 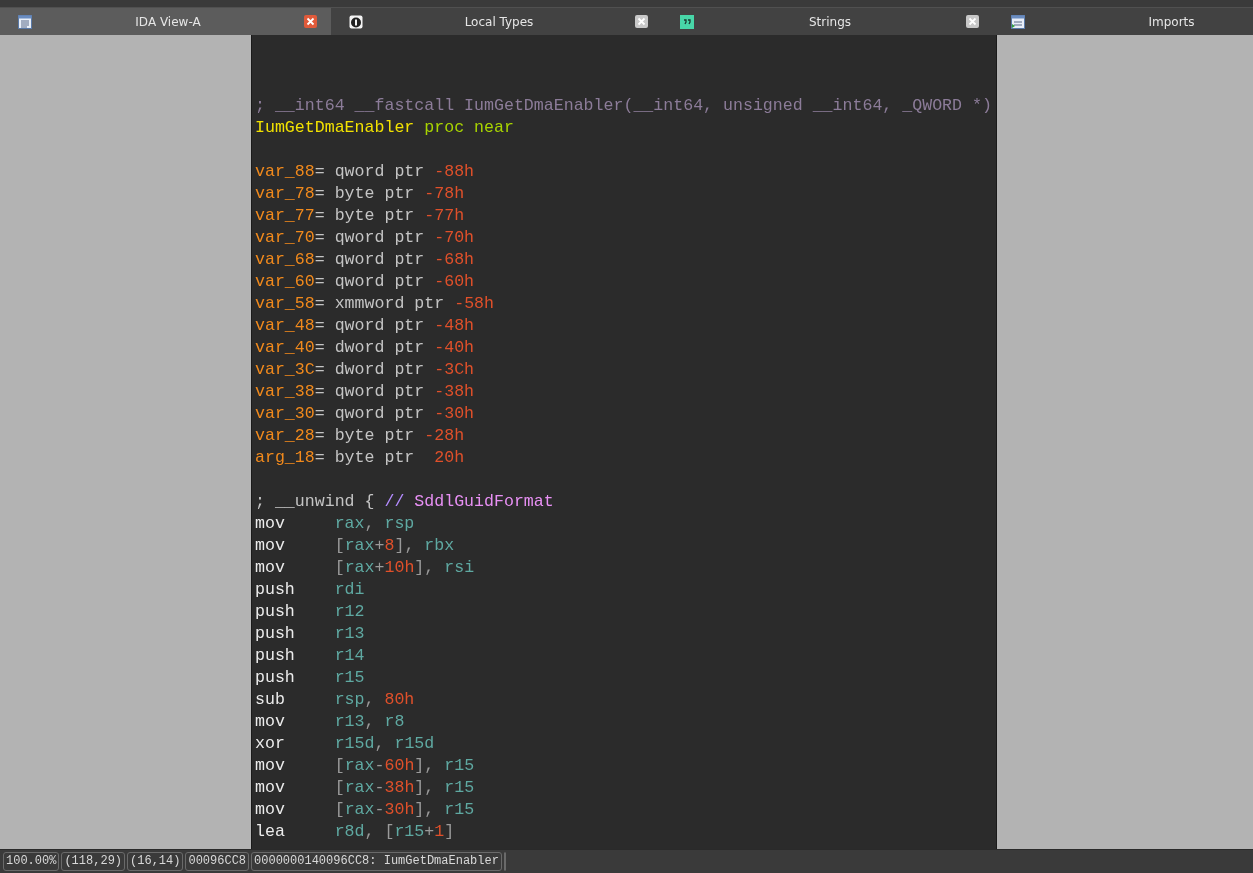 What do you see at coordinates (355, 832) in the screenshot?
I see `code-line: lea r8d, [r15+1]` at bounding box center [355, 832].